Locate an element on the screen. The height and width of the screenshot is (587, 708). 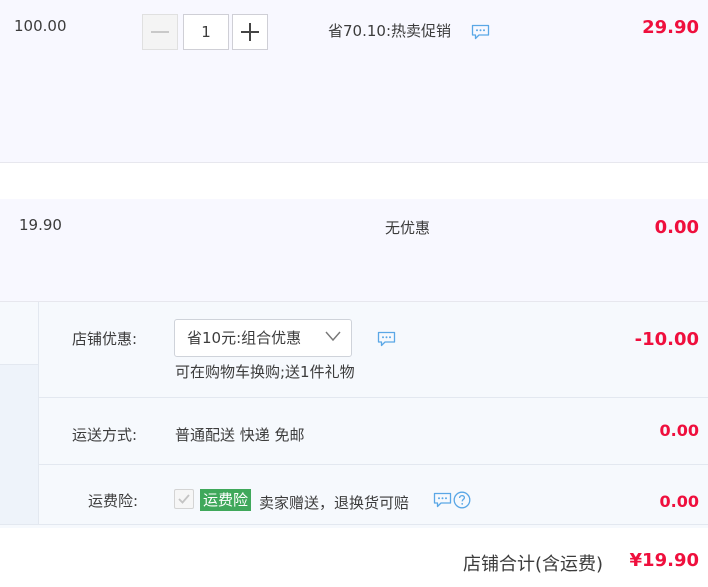
quantity-increase-button is located at coordinates (250, 32).